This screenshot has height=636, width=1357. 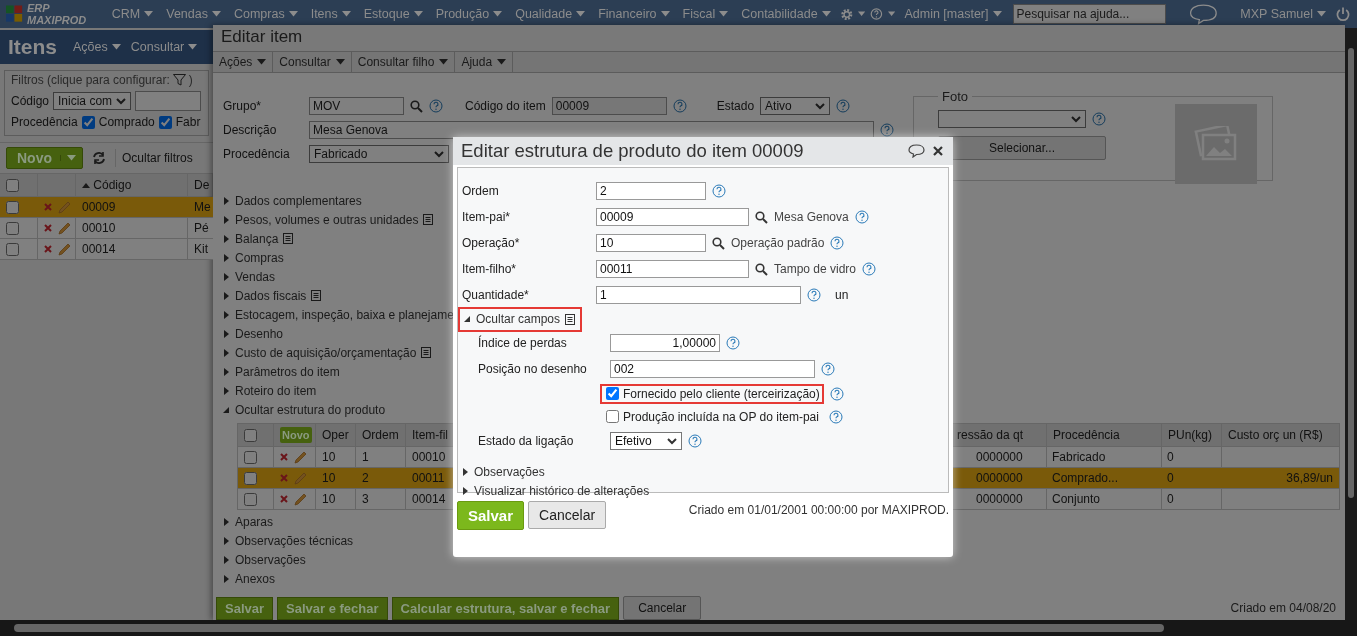 I want to click on lookup-text: Mesa Genova, so click(x=811, y=217).